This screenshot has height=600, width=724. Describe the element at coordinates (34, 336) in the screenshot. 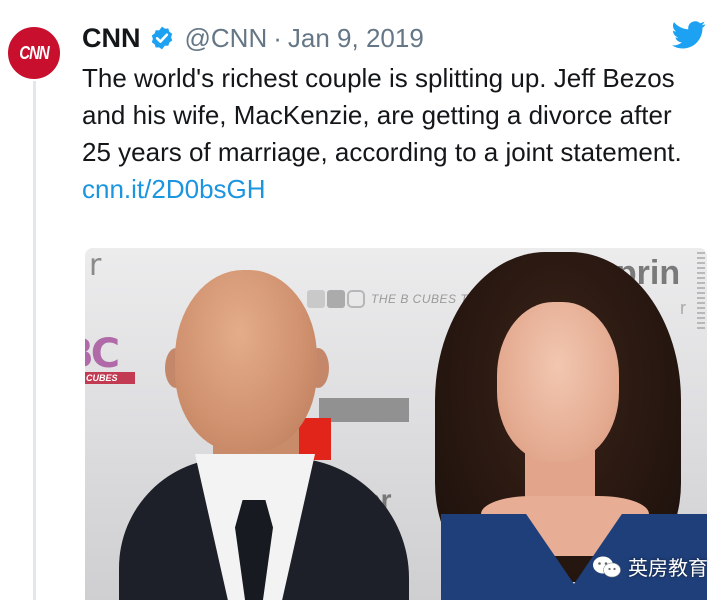

I see `thread-line` at that location.